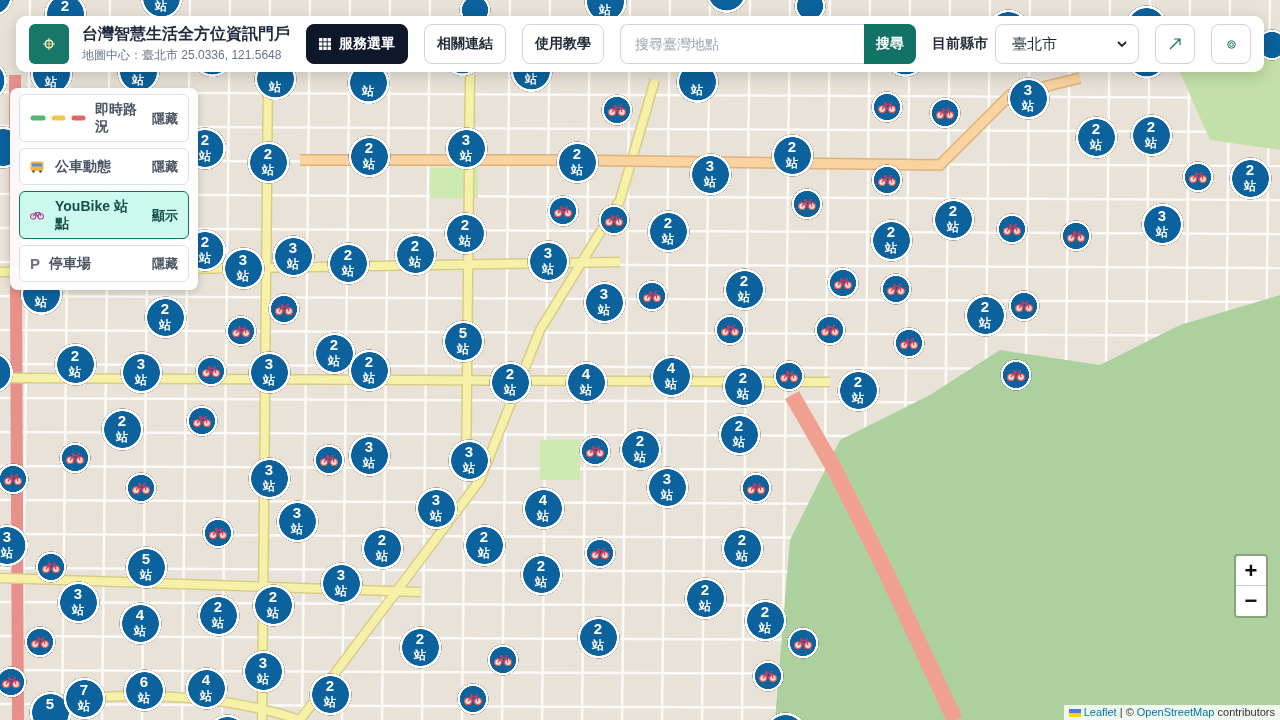  Describe the element at coordinates (104, 166) in the screenshot. I see `layer-toggle: 公車動態 隱藏` at that location.